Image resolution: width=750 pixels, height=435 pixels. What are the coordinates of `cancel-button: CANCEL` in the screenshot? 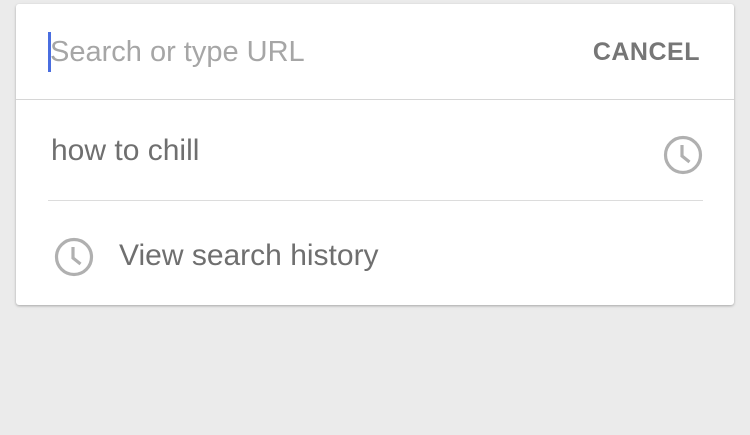 It's located at (646, 52).